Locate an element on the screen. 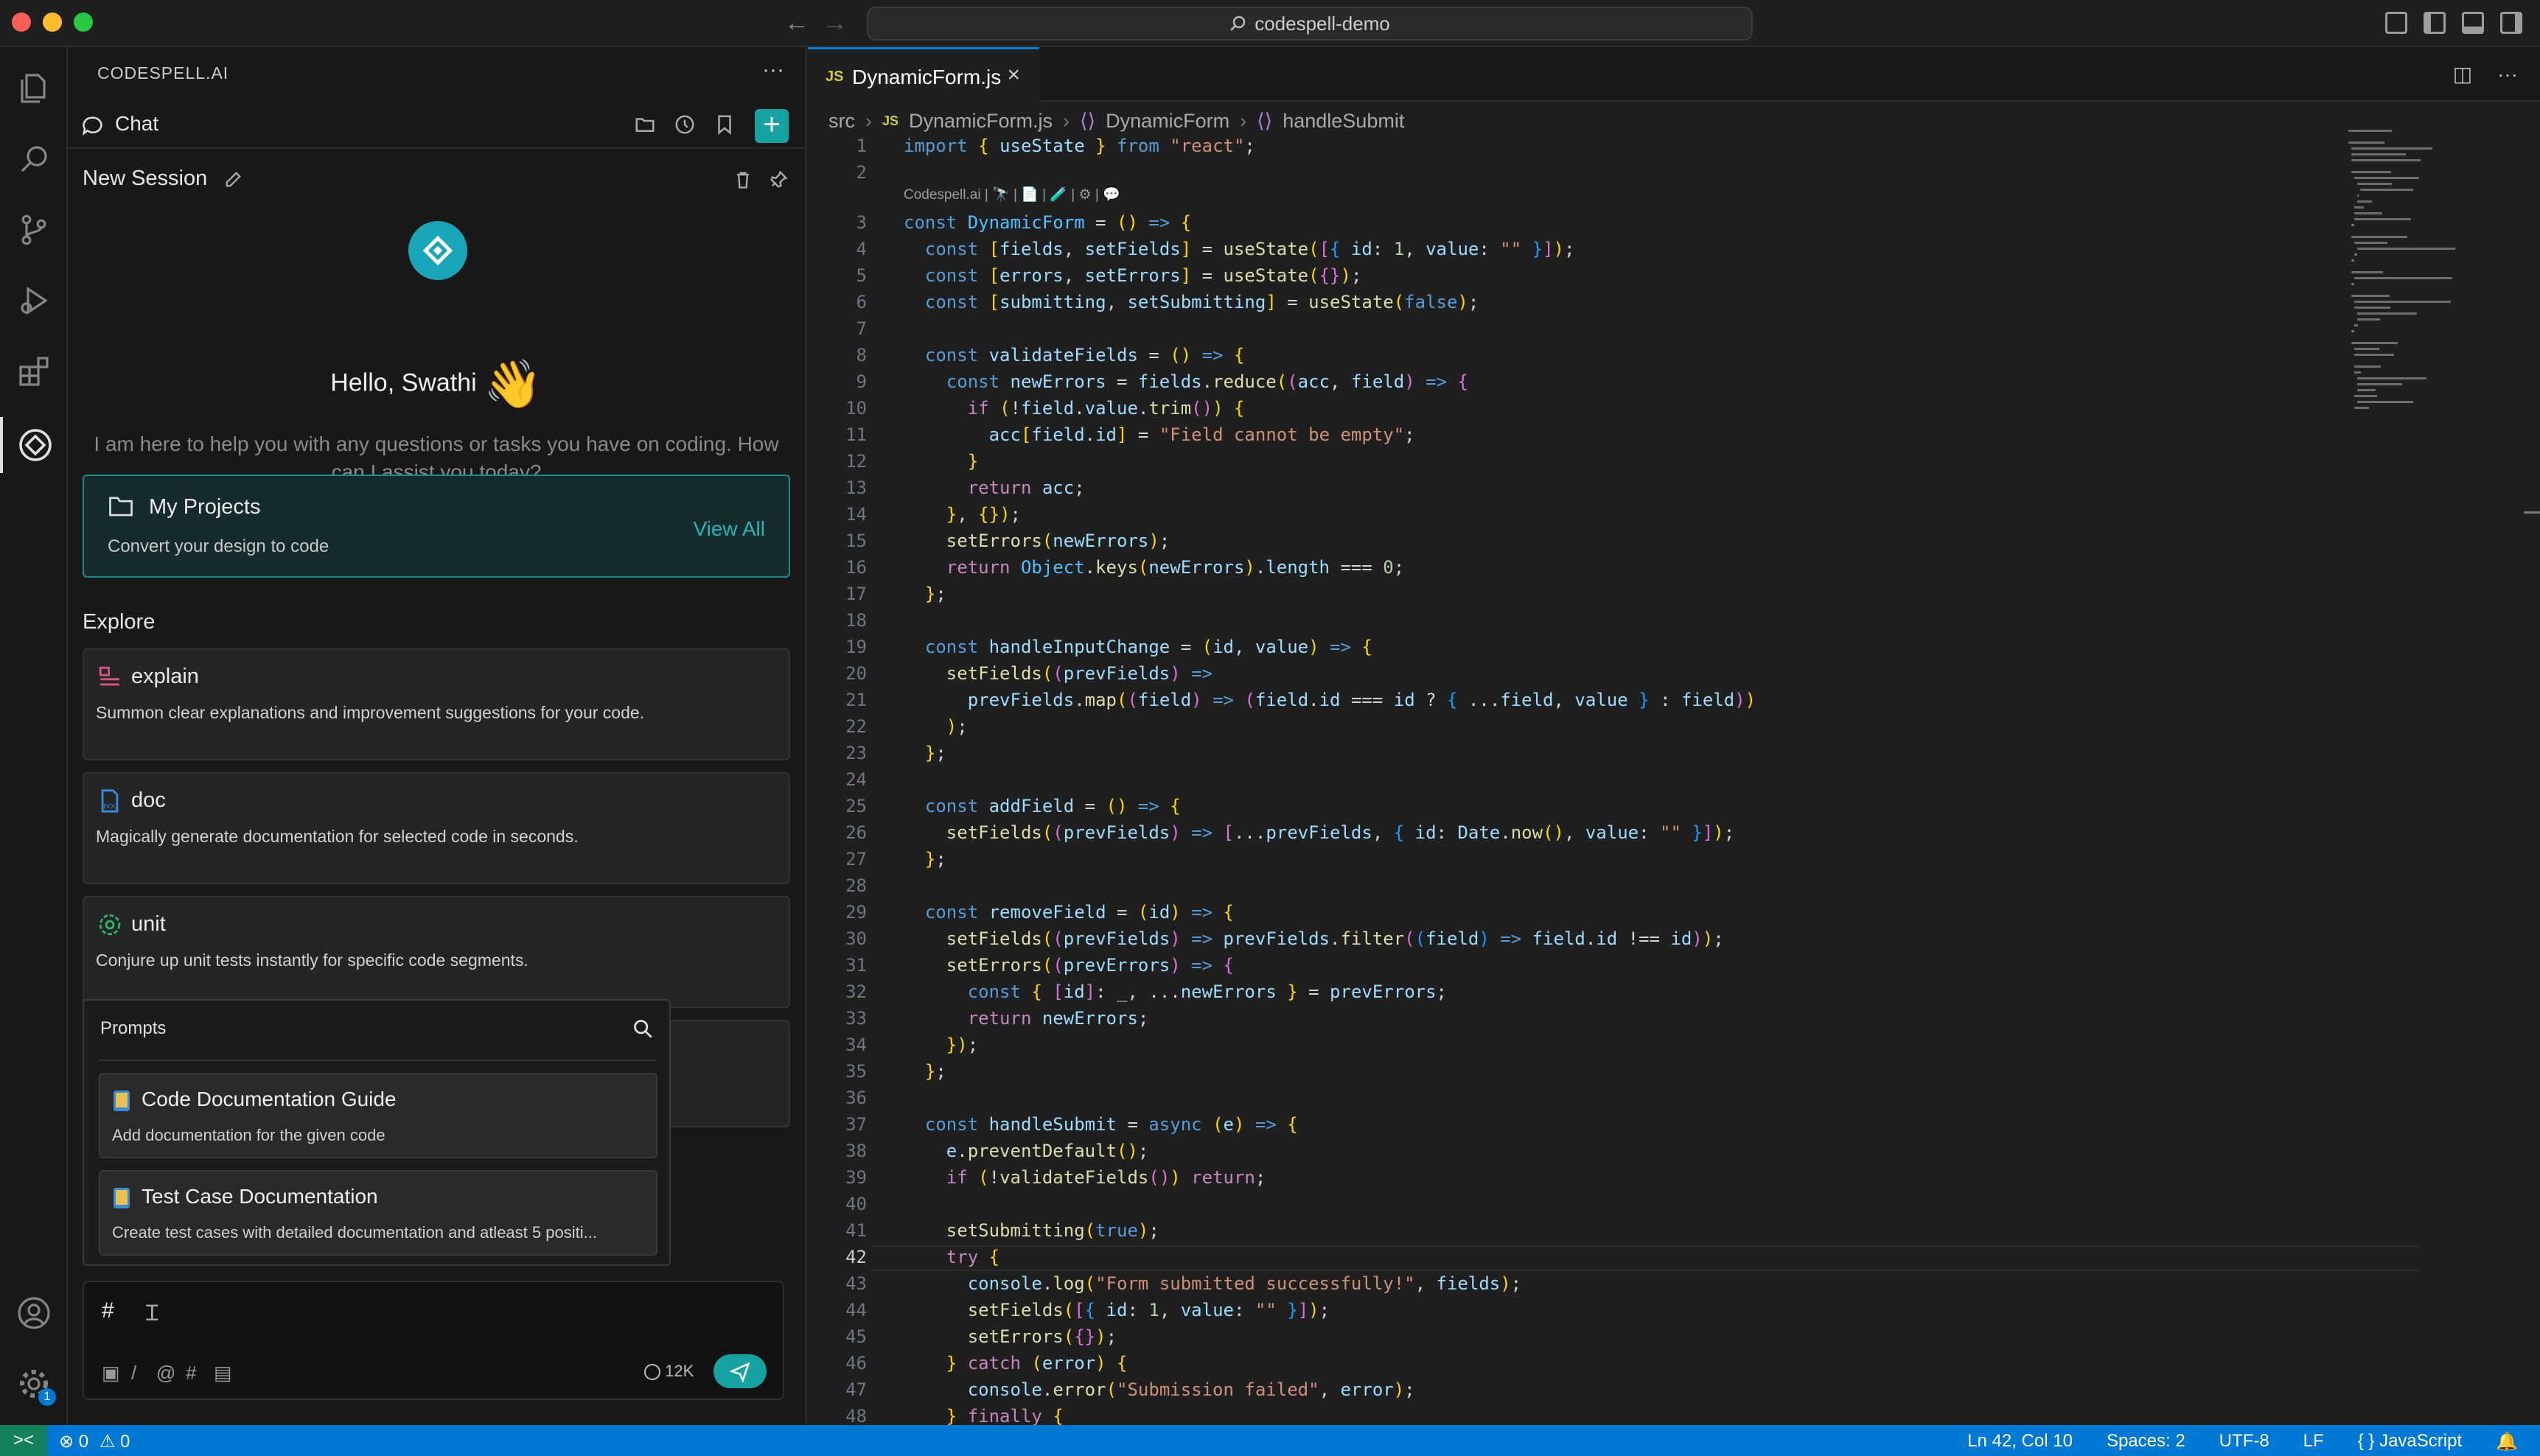 The image size is (2540, 1456). encoding: UTF-8 is located at coordinates (2244, 1441).